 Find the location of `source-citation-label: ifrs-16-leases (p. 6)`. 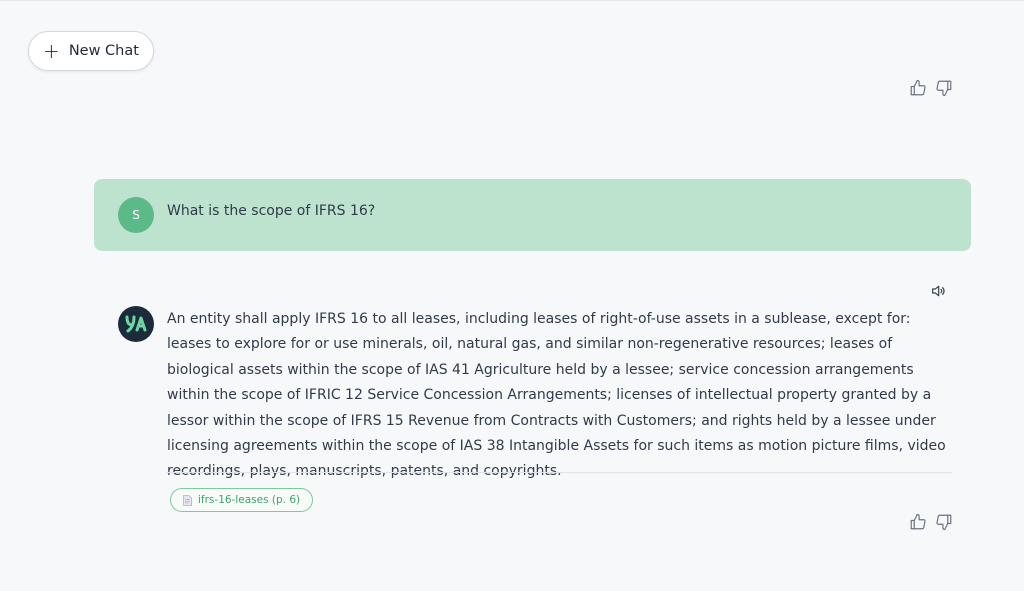

source-citation-label: ifrs-16-leases (p. 6) is located at coordinates (249, 500).